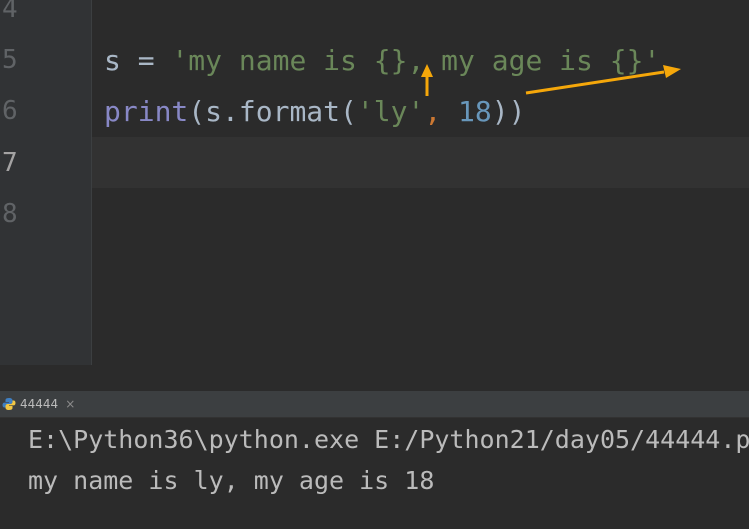 The image size is (749, 529). Describe the element at coordinates (416, 60) in the screenshot. I see `string-literal: 'my name is {}, my age is {}'` at that location.